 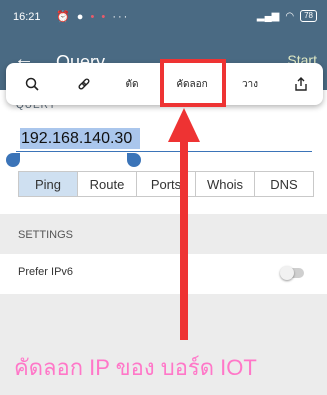 What do you see at coordinates (135, 367) in the screenshot?
I see `annotation-caption: คัดลอก IP ของ บอร์ด IOT` at bounding box center [135, 367].